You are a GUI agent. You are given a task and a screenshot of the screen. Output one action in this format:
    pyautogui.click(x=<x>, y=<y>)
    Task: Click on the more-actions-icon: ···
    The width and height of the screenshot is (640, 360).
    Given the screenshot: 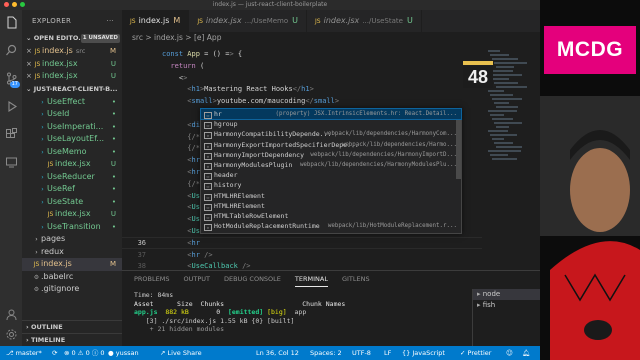 What is the action you would take?
    pyautogui.click(x=110, y=21)
    